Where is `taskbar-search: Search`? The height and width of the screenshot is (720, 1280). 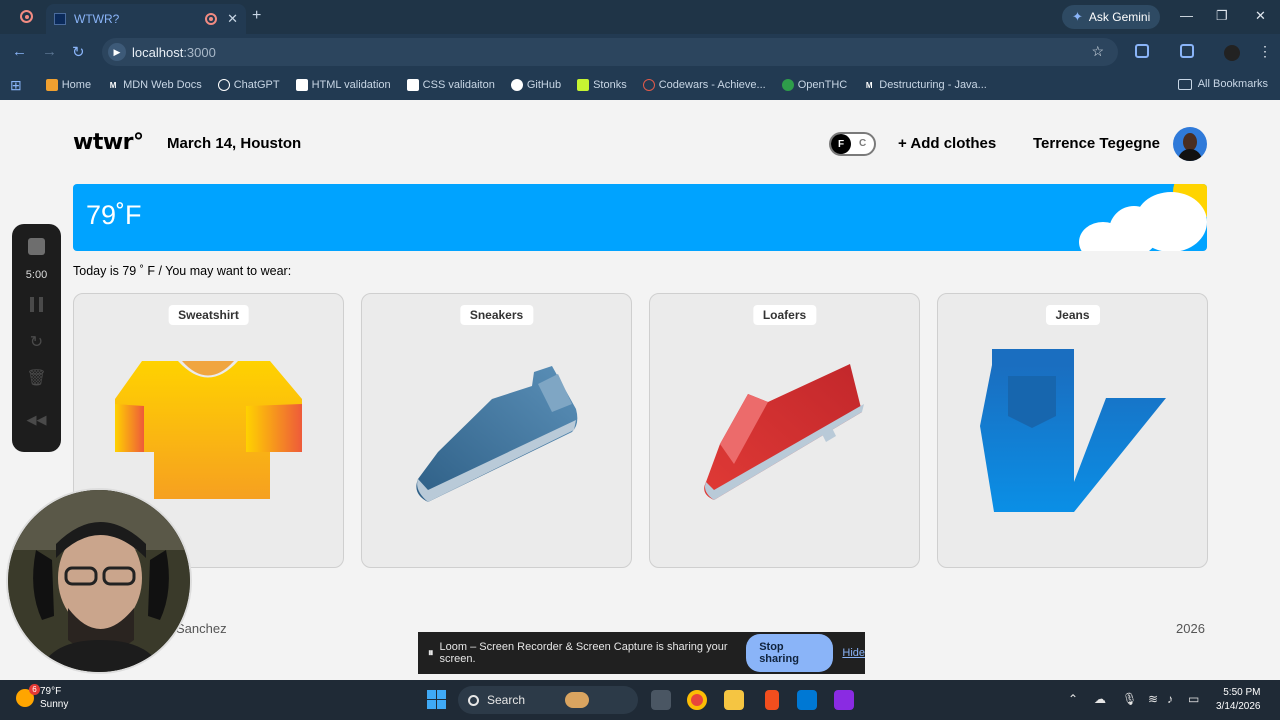
taskbar-search: Search is located at coordinates (548, 700).